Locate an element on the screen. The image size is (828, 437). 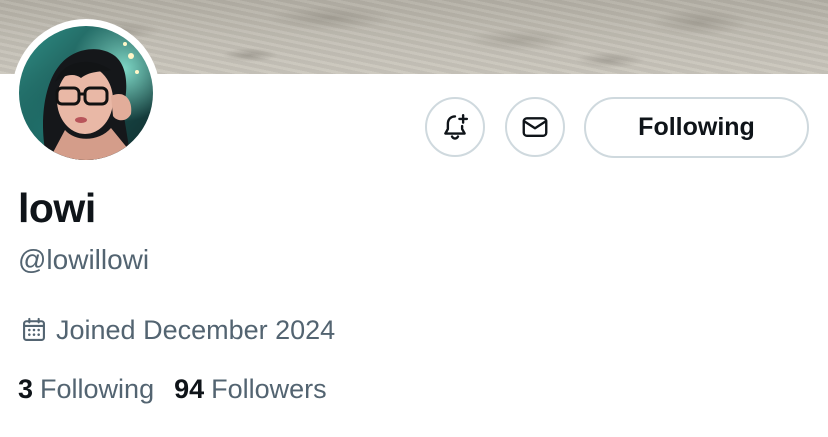
message-button is located at coordinates (535, 127).